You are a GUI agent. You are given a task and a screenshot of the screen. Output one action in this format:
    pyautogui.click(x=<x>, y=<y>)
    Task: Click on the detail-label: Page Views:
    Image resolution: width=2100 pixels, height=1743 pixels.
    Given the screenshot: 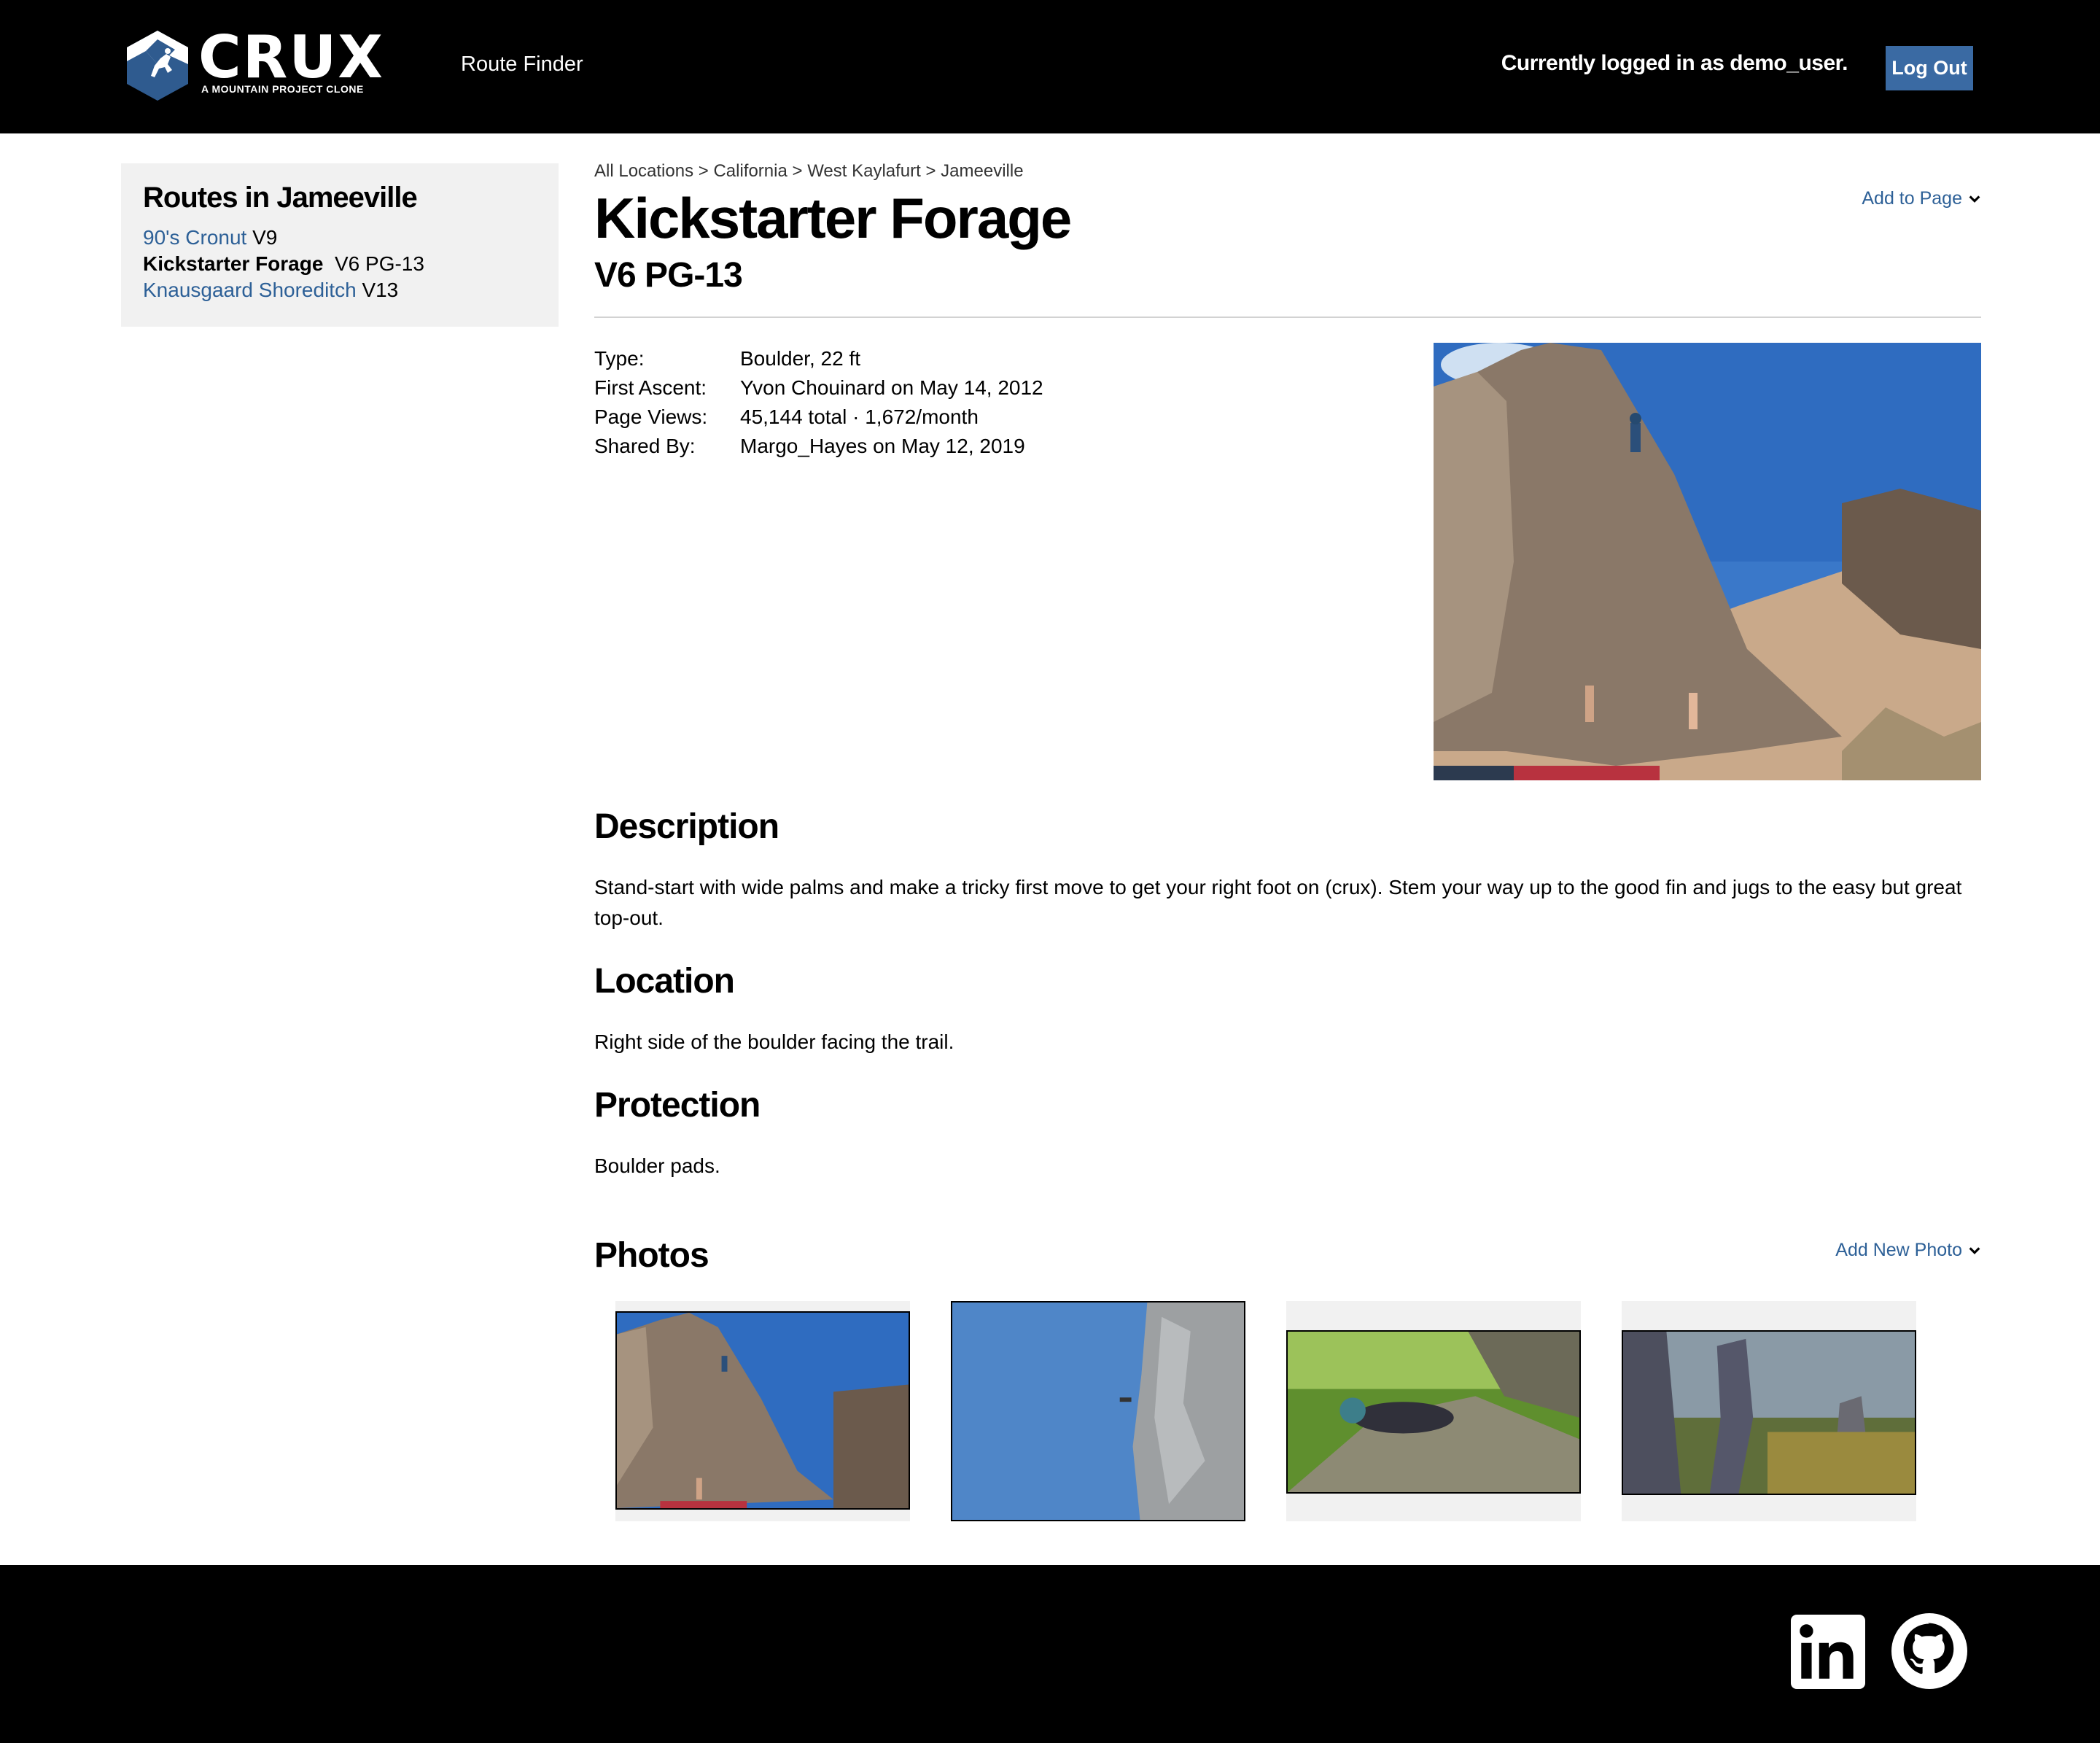 What is the action you would take?
    pyautogui.click(x=651, y=416)
    